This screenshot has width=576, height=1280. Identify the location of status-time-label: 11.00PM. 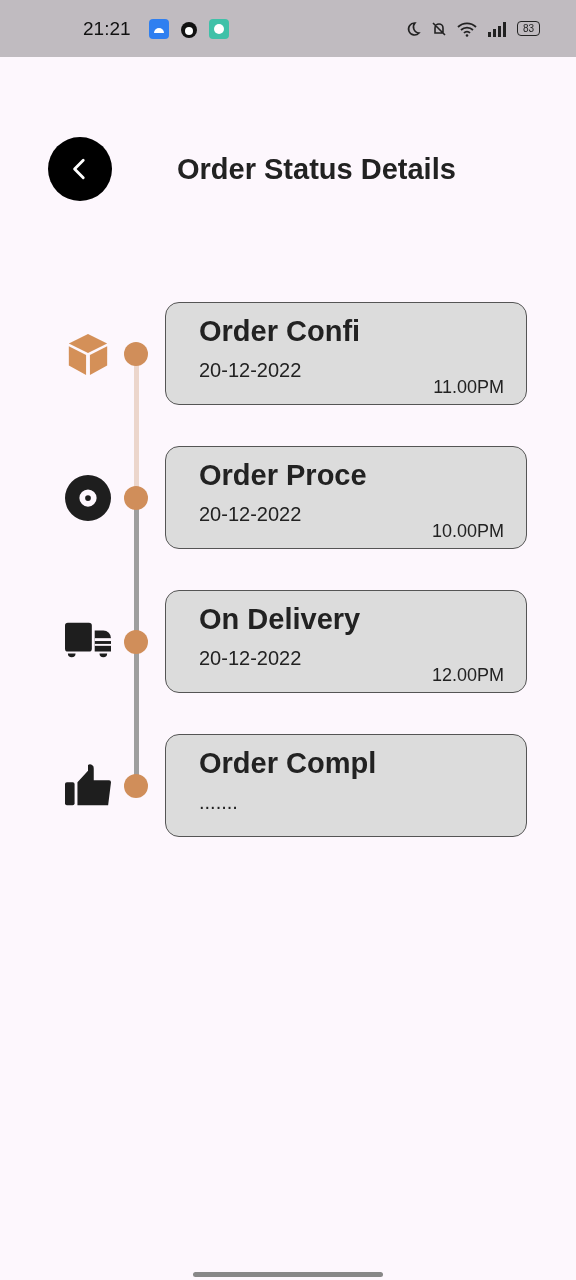
(468, 387).